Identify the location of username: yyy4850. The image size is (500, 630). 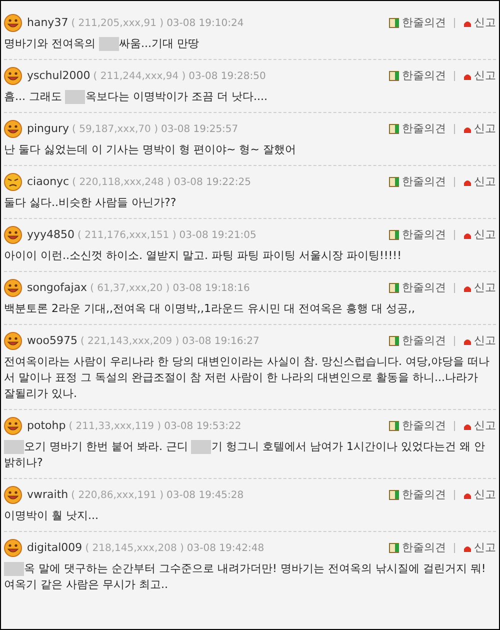
(51, 235).